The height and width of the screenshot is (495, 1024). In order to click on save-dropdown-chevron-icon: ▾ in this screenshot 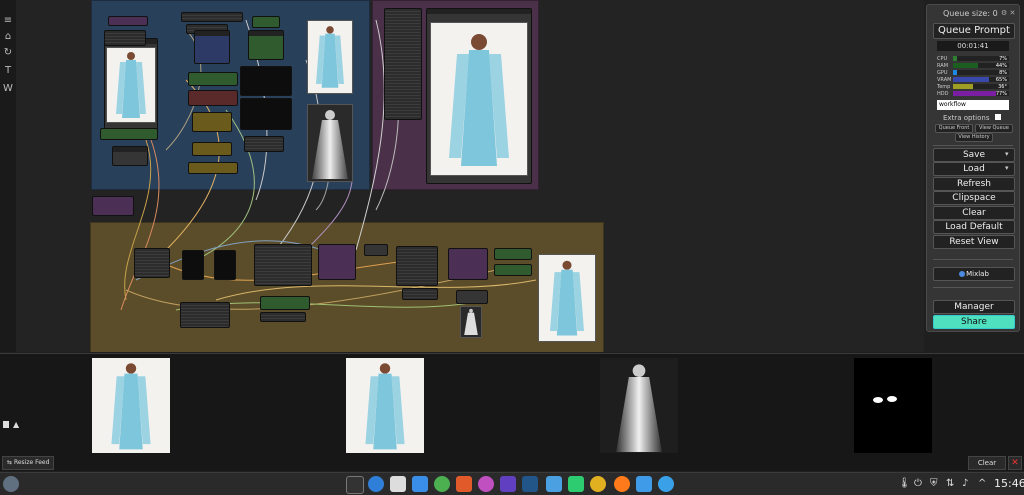, I will do `click(1007, 154)`.